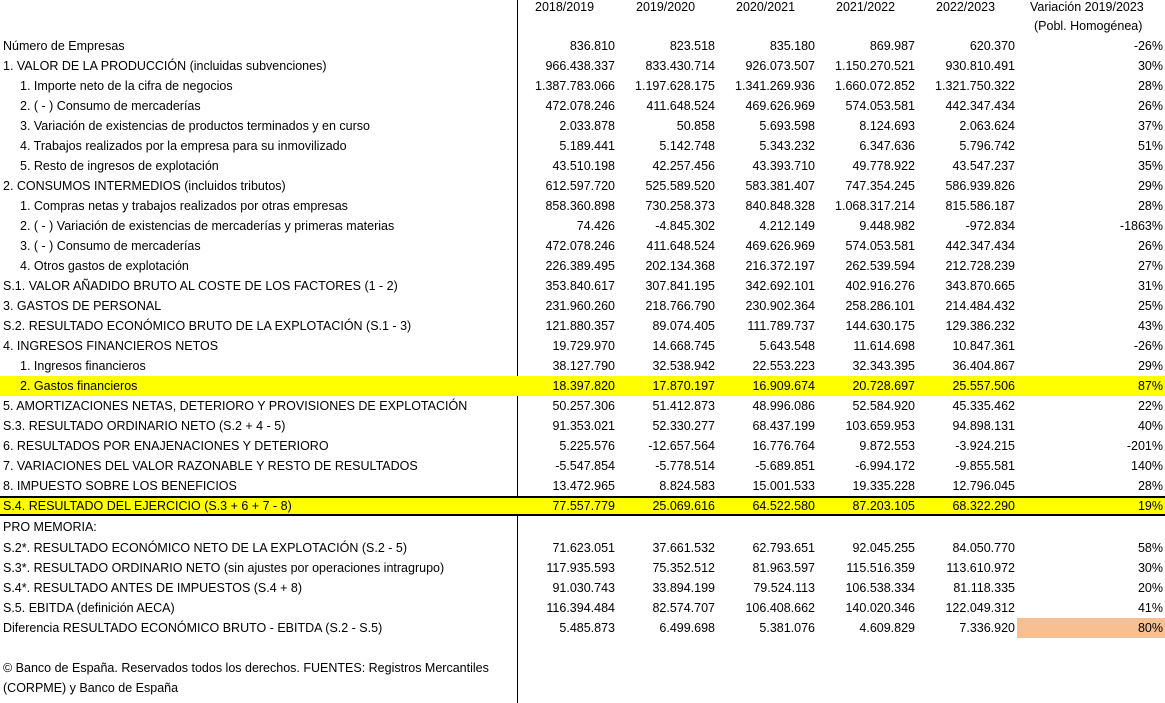  Describe the element at coordinates (983, 166) in the screenshot. I see `year-value-cell: 43.547.237` at that location.